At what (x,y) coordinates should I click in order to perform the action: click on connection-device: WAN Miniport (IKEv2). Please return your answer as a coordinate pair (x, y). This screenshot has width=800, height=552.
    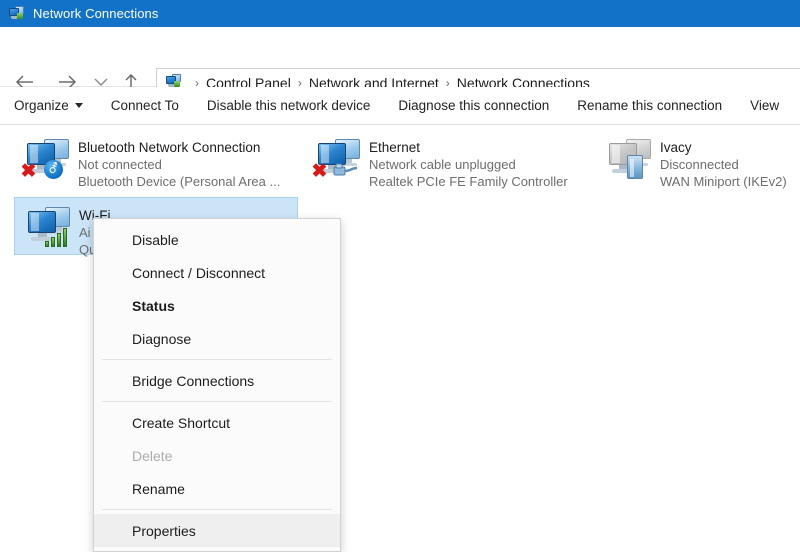
    Looking at the image, I should click on (723, 181).